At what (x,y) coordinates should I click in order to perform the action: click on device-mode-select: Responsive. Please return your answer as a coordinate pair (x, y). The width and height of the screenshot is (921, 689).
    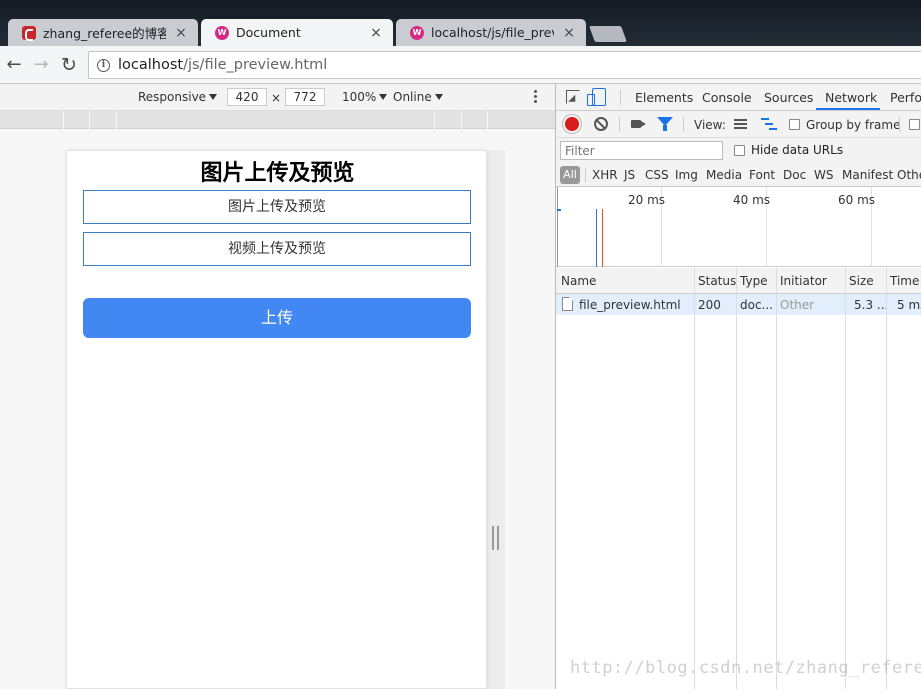
    Looking at the image, I should click on (178, 97).